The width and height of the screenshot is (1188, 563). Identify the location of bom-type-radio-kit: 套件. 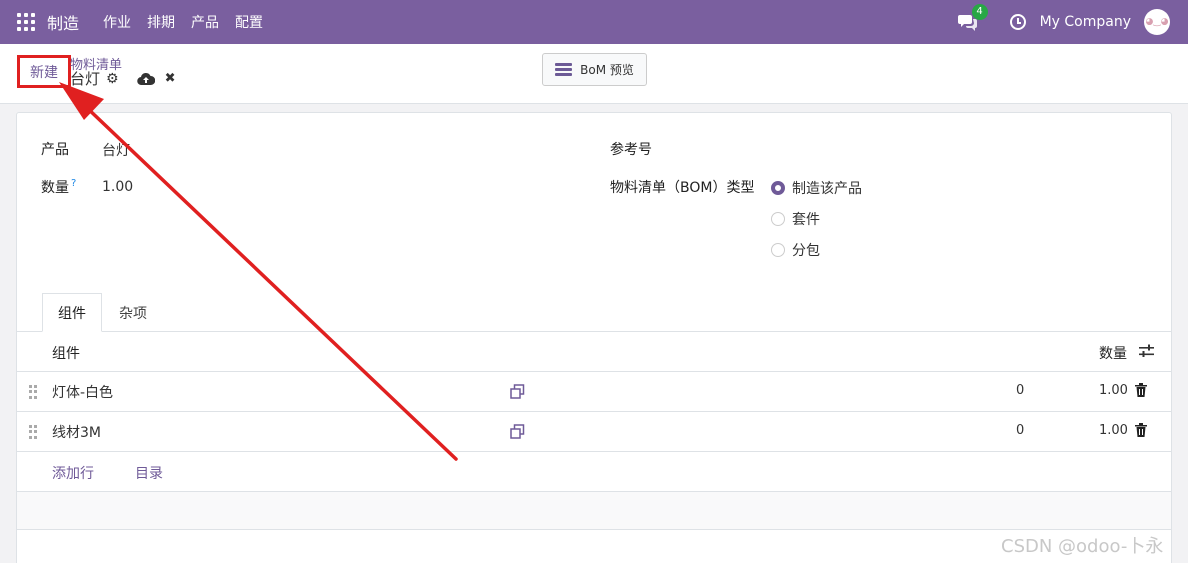
(795, 219).